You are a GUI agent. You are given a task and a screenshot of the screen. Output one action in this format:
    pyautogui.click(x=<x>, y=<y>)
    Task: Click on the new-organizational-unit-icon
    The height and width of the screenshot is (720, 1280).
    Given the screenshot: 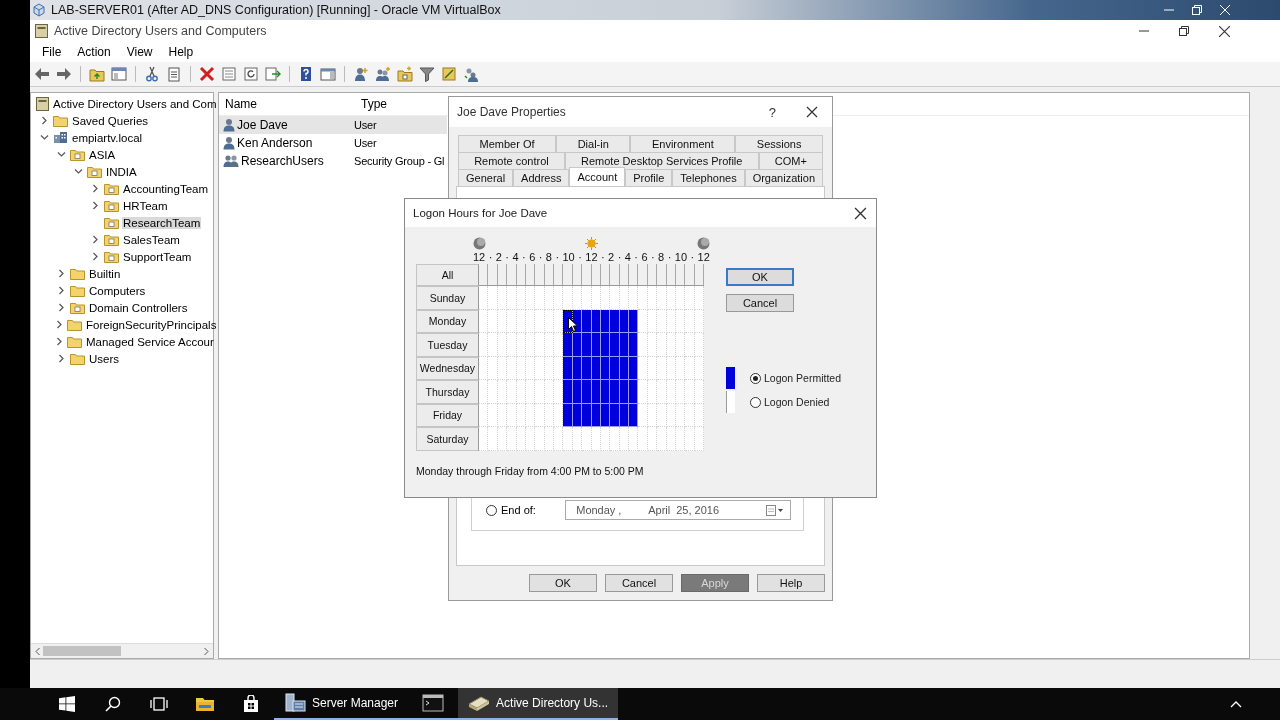 What is the action you would take?
    pyautogui.click(x=405, y=74)
    